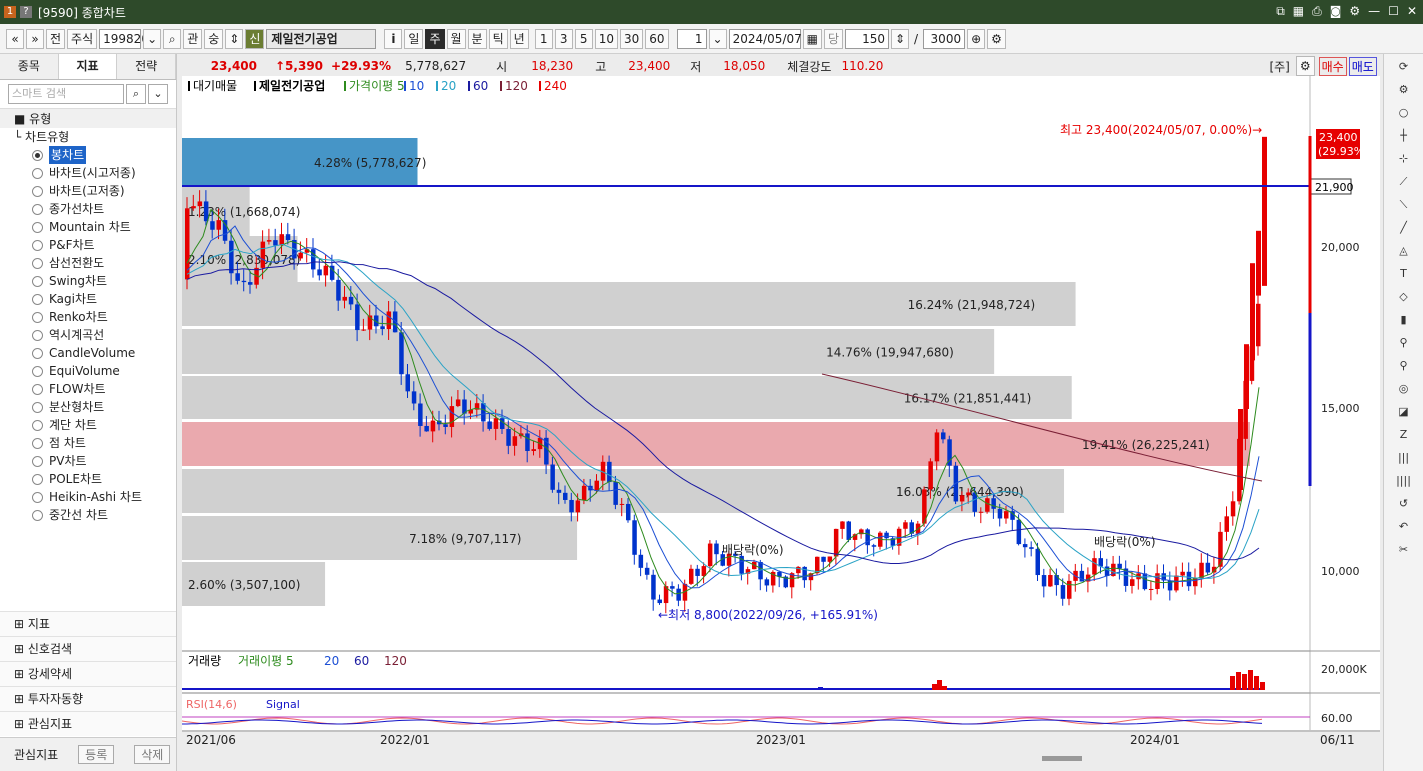 This screenshot has width=1423, height=771. What do you see at coordinates (95, 299) in the screenshot?
I see `chart-type-item: Kagi차트` at bounding box center [95, 299].